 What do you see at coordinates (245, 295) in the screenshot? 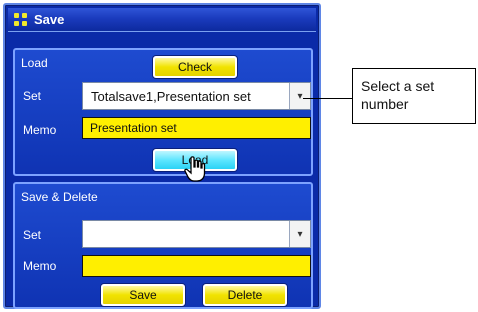
I see `delete-button: Delete` at bounding box center [245, 295].